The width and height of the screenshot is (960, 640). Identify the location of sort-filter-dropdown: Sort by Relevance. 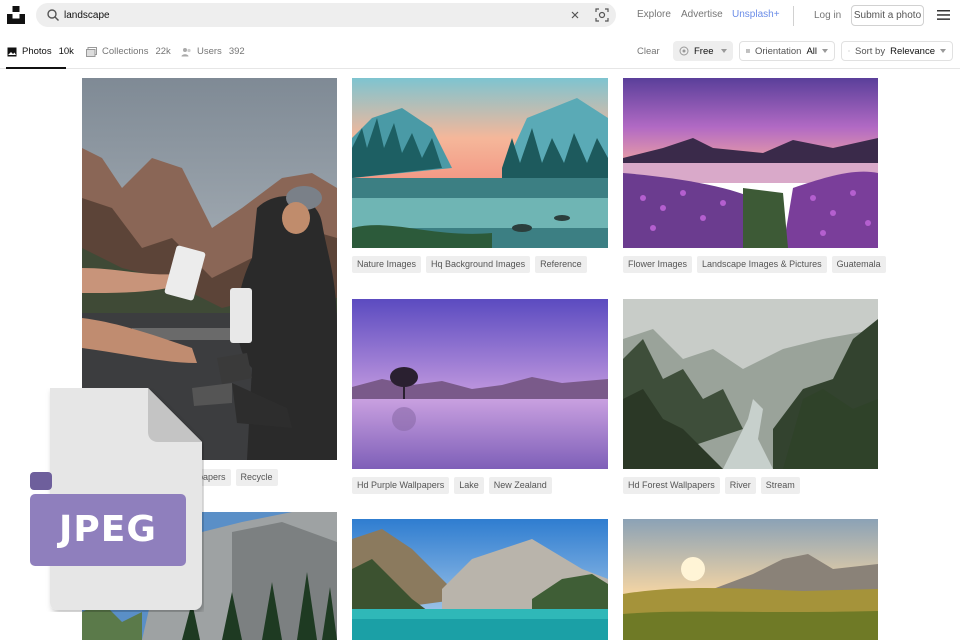
(897, 51).